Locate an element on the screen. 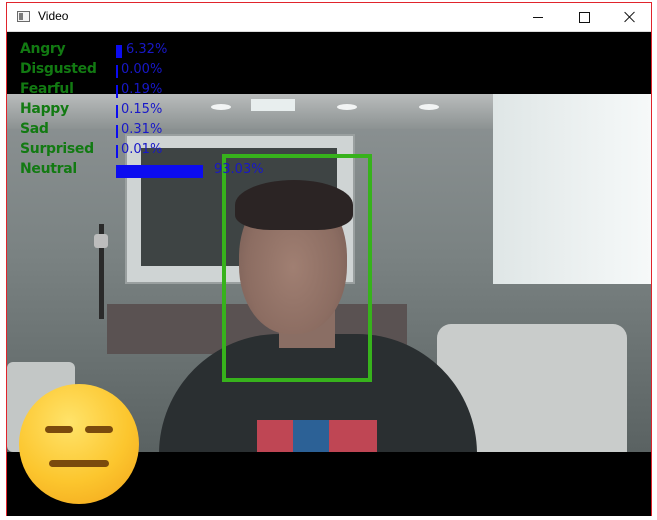 The height and width of the screenshot is (520, 657). emotion-label: Neutral is located at coordinates (48, 169).